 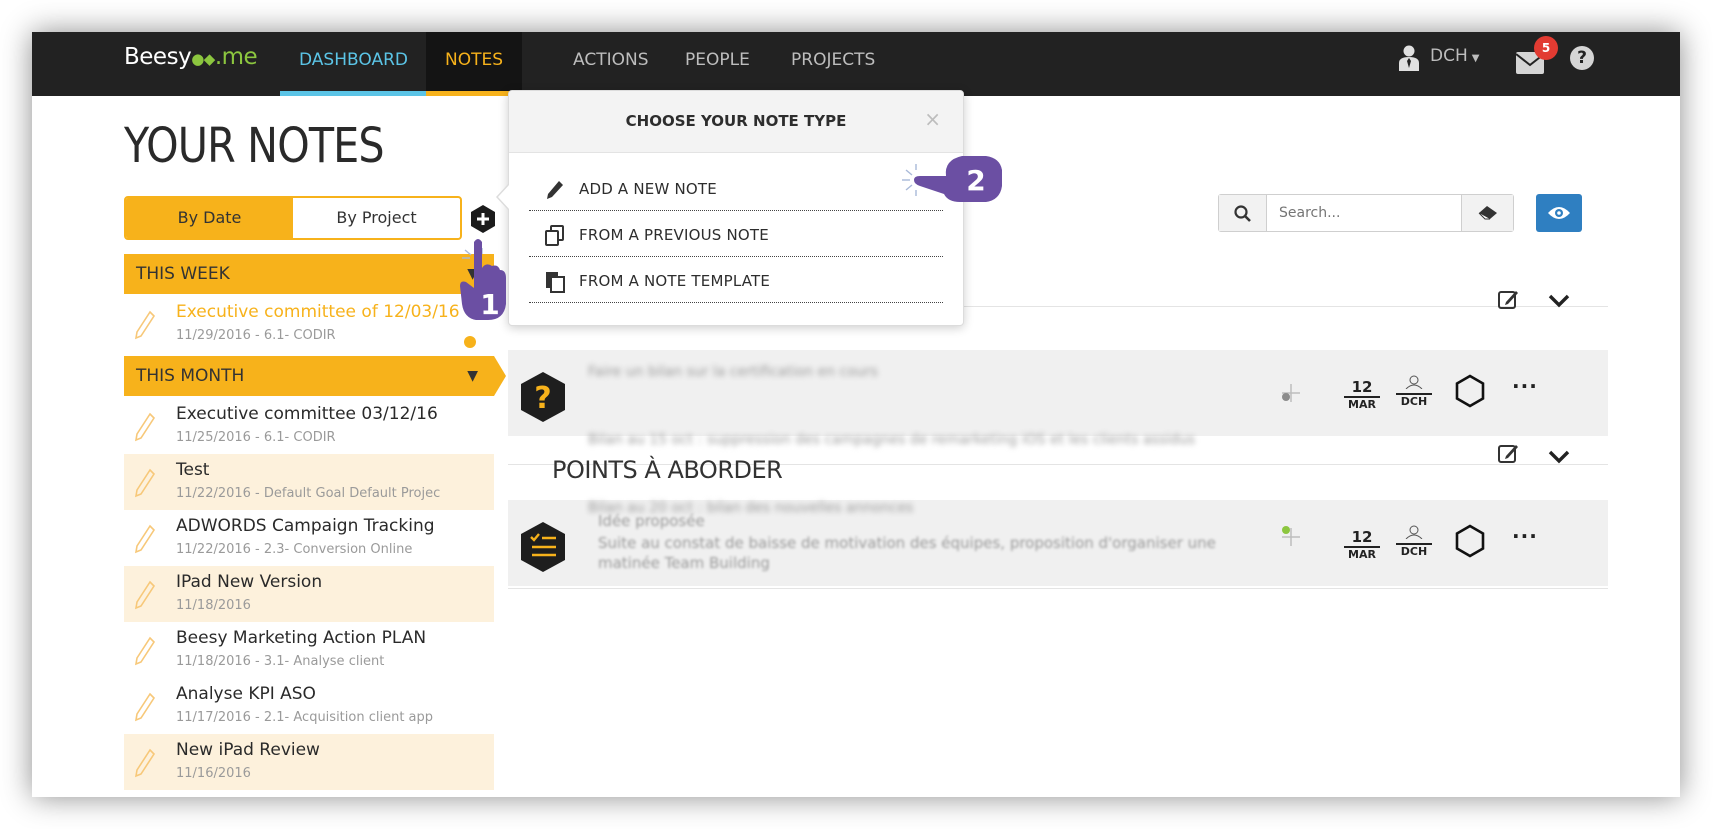 What do you see at coordinates (213, 773) in the screenshot?
I see `note-meta: 11/16/2016` at bounding box center [213, 773].